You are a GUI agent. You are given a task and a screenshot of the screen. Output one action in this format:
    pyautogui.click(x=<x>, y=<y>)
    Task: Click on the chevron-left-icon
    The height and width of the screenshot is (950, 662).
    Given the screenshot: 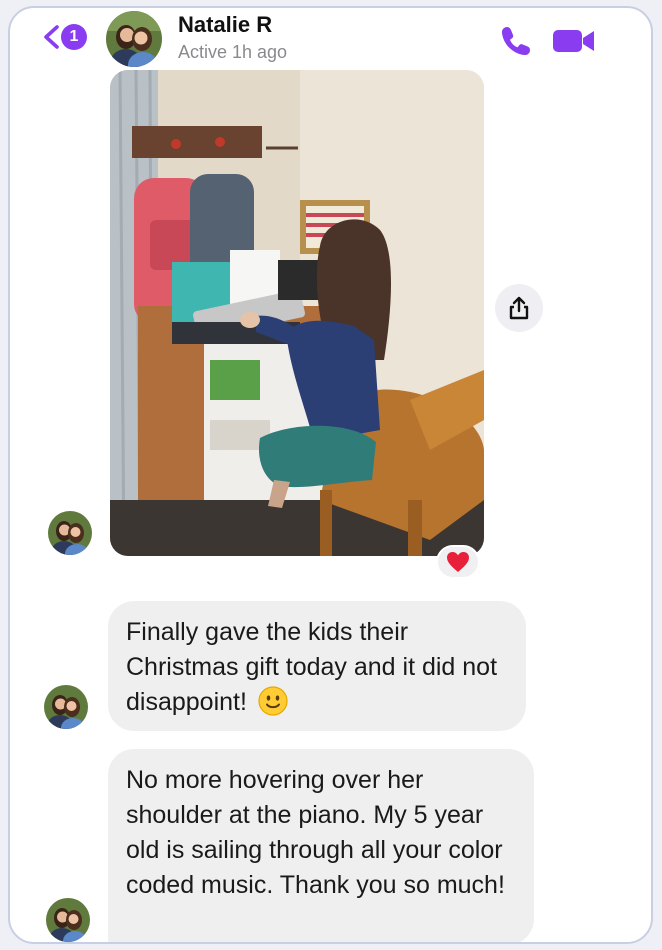 What is the action you would take?
    pyautogui.click(x=51, y=37)
    